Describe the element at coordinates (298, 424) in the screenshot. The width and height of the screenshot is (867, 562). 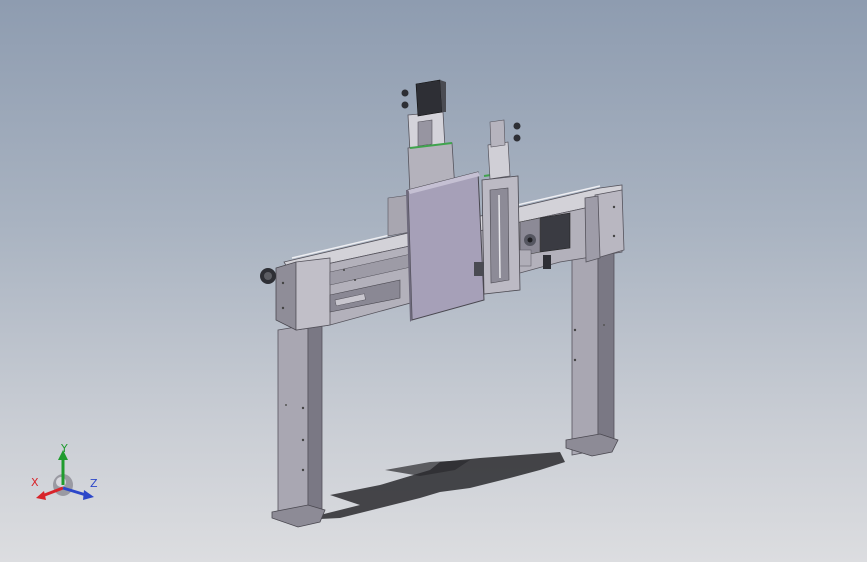
I see `left-leg` at that location.